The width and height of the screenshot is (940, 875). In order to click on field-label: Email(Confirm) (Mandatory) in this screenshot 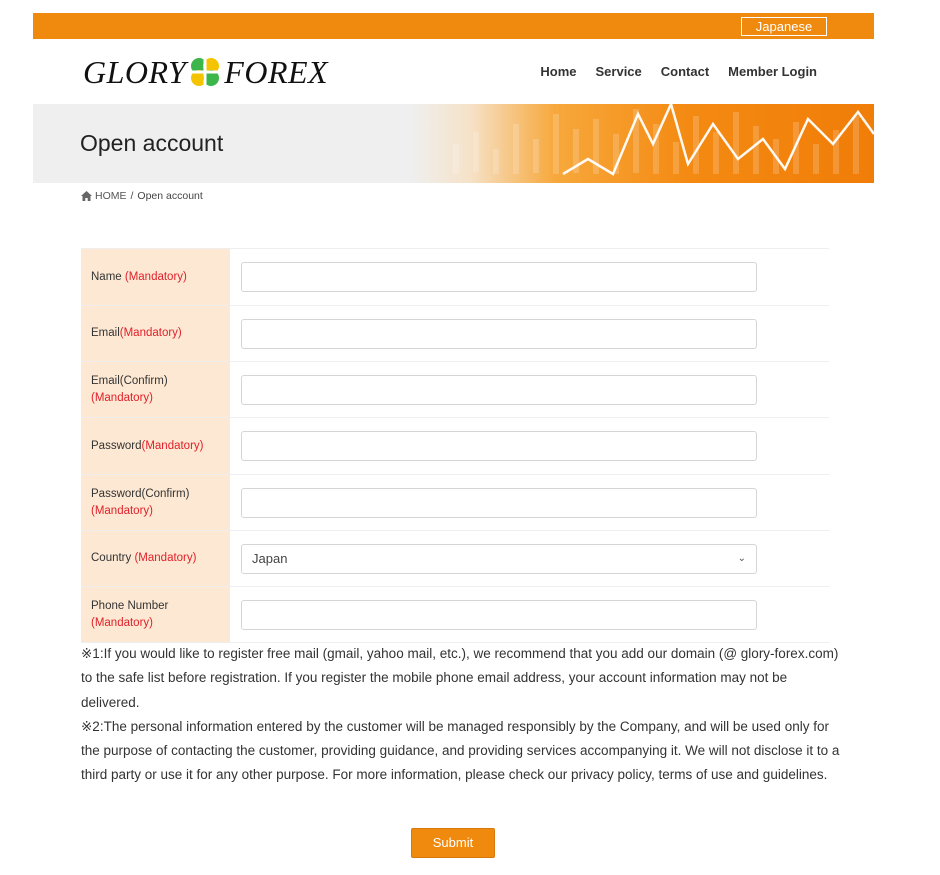, I will do `click(155, 389)`.